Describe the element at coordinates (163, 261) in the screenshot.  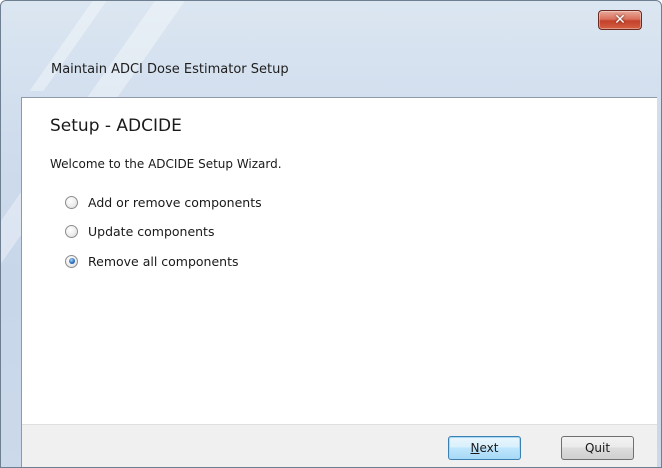
I see `radio-label: Remove all components` at that location.